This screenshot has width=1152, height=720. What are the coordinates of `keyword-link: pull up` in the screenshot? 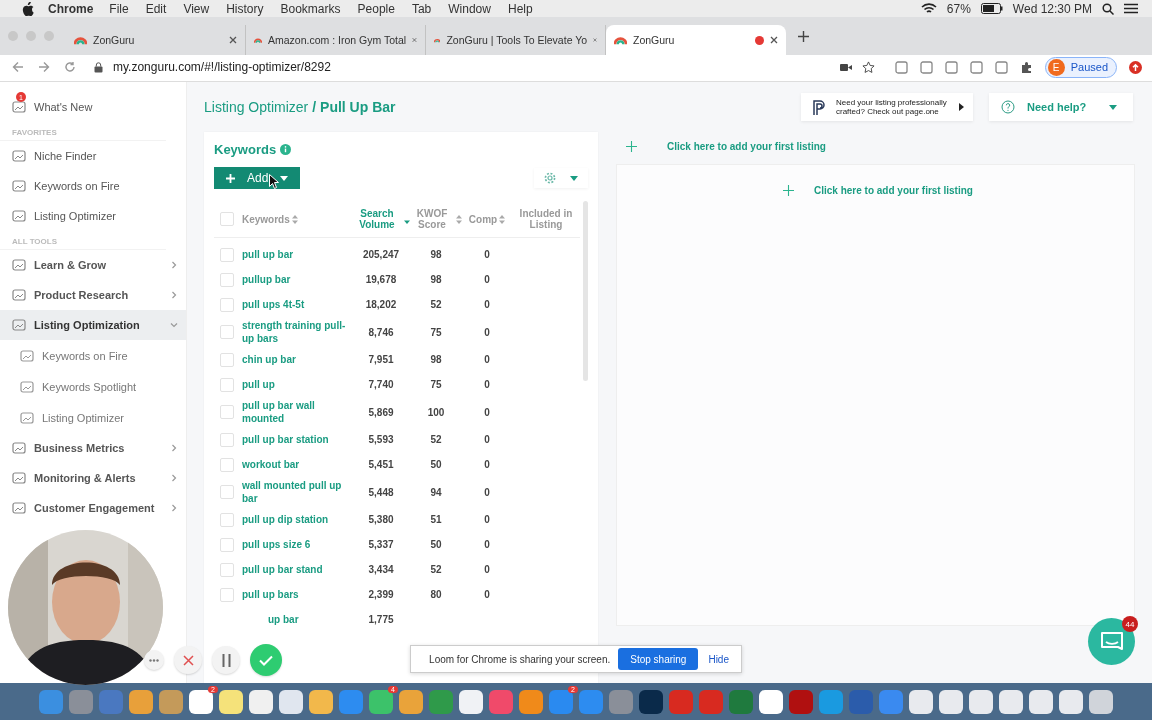 It's located at (297, 384).